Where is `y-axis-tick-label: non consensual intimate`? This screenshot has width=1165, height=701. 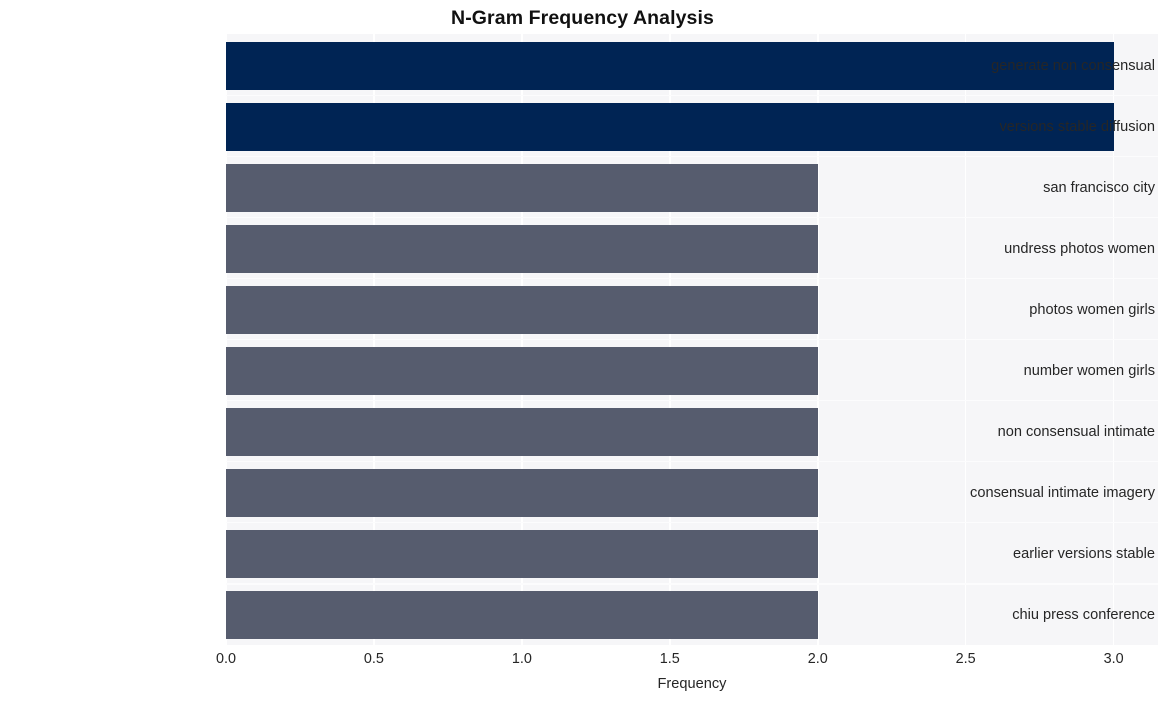 y-axis-tick-label: non consensual intimate is located at coordinates (1076, 432).